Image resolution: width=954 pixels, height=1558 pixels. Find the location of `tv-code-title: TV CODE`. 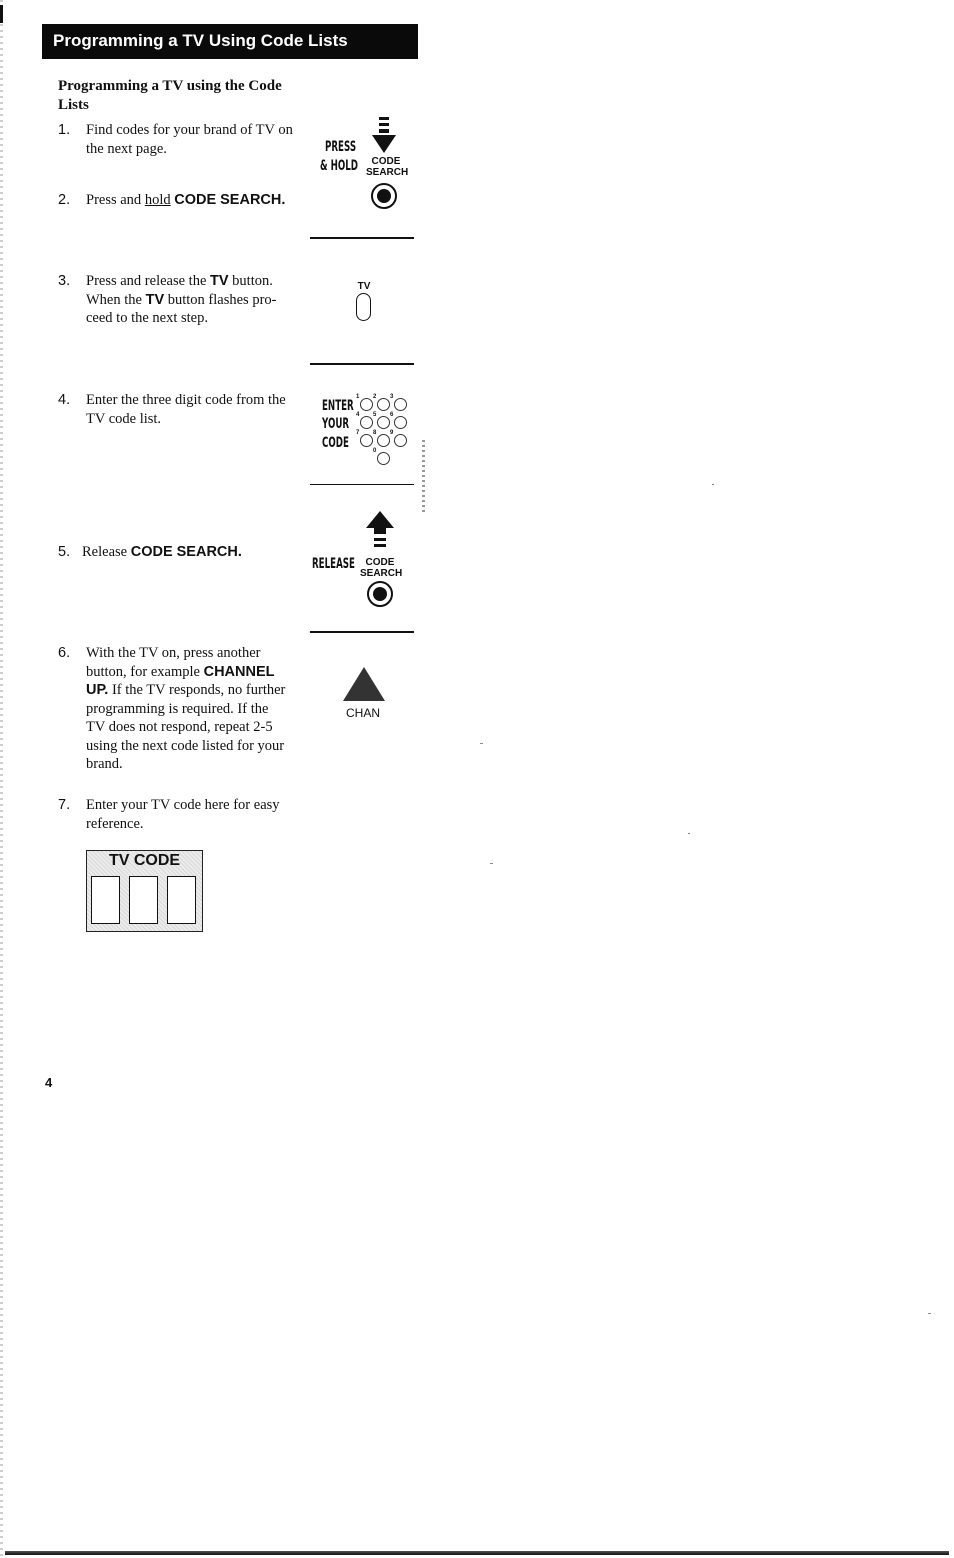

tv-code-title: TV CODE is located at coordinates (144, 860).